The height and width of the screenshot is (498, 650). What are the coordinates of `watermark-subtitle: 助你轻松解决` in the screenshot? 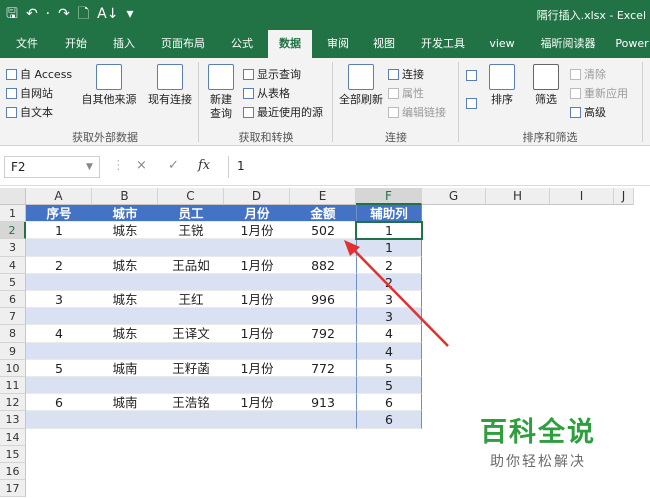 It's located at (538, 462).